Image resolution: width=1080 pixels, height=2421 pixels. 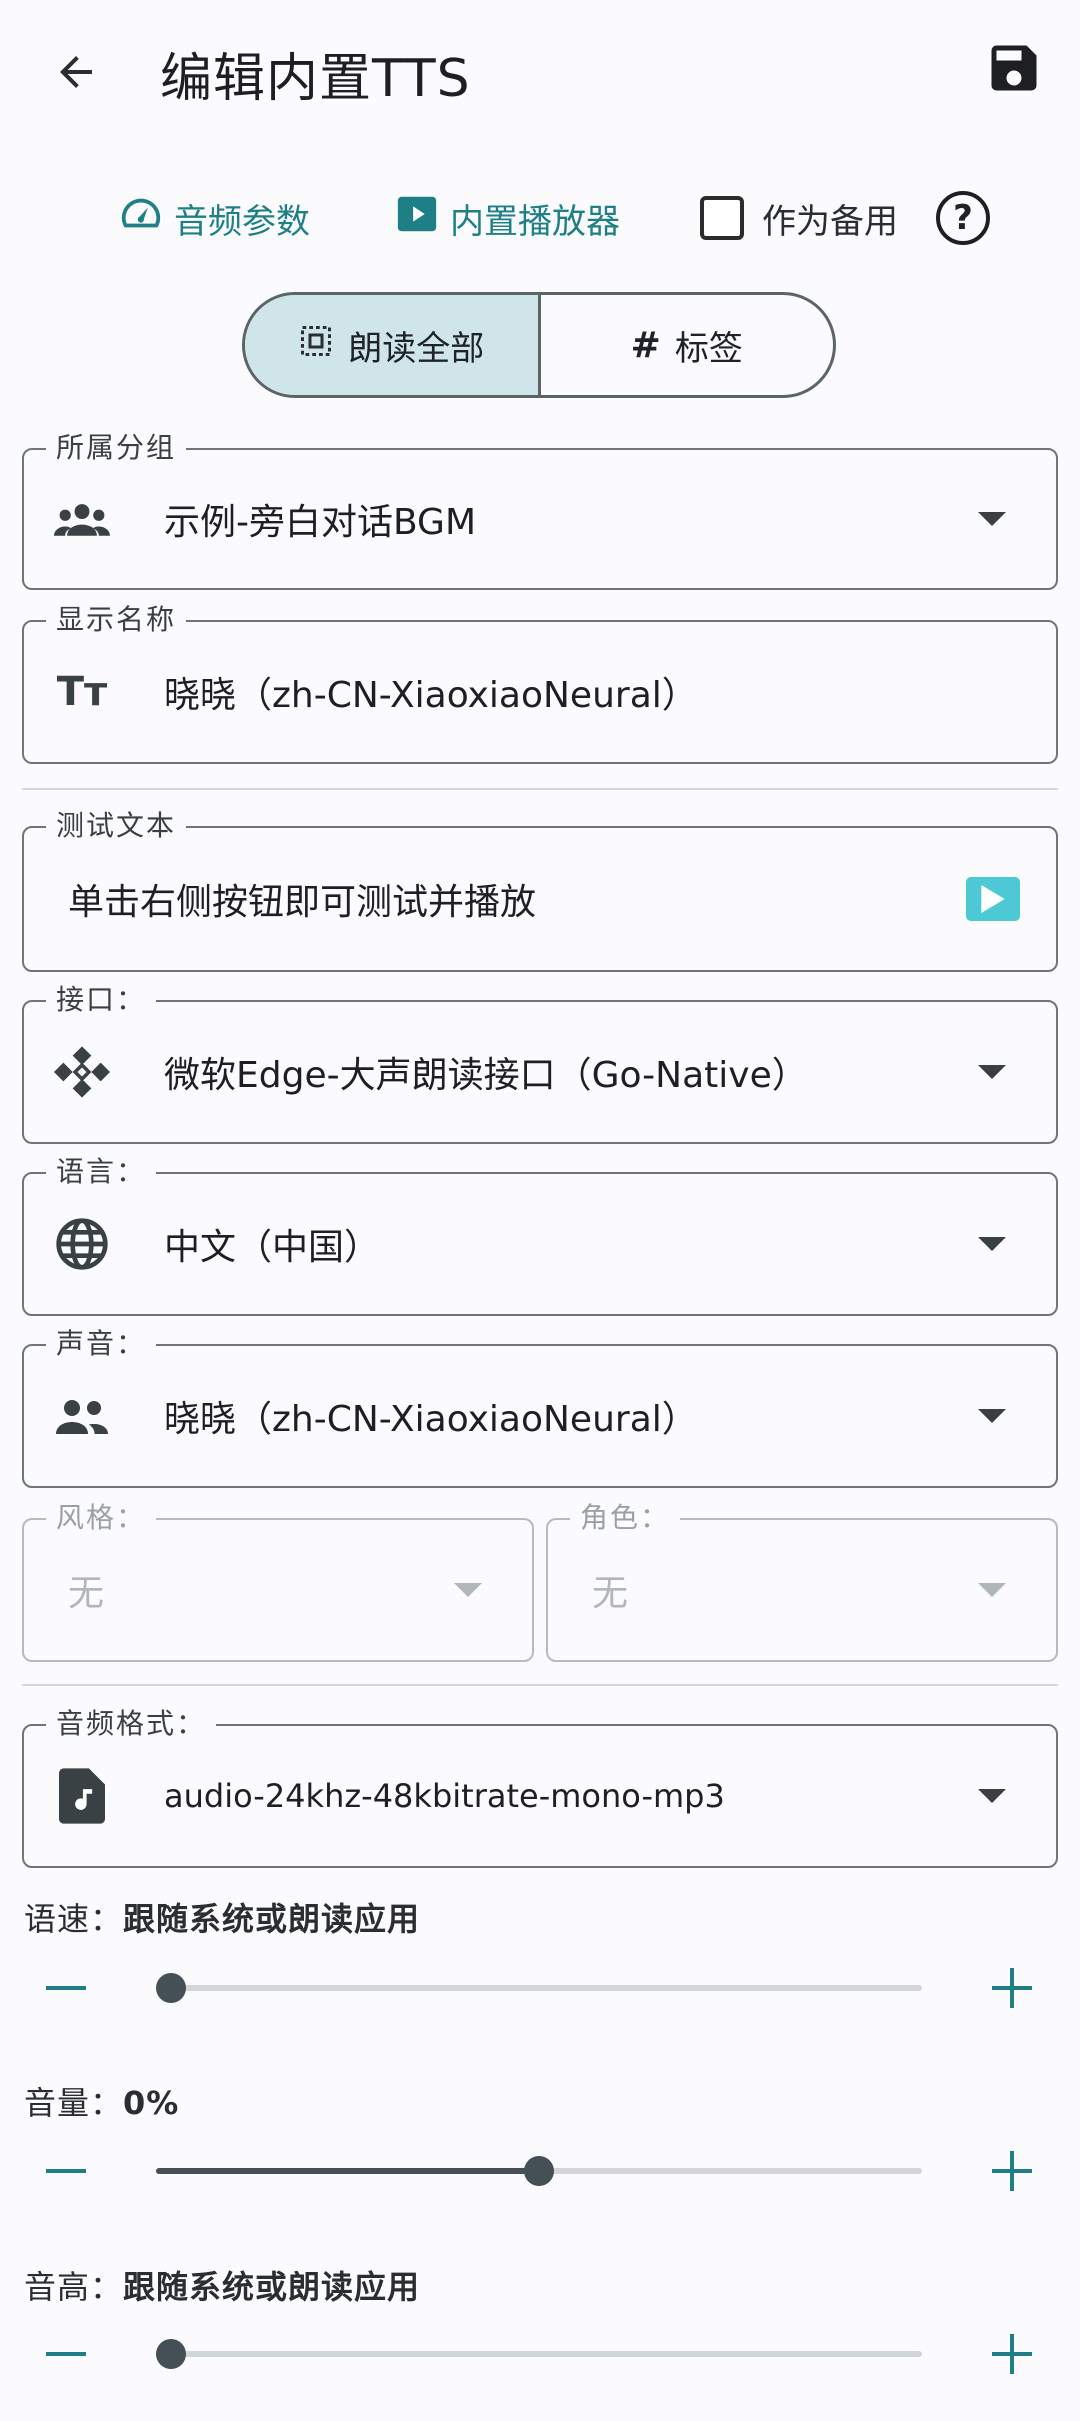 I want to click on rate-increase-icon, so click(x=1012, y=1988).